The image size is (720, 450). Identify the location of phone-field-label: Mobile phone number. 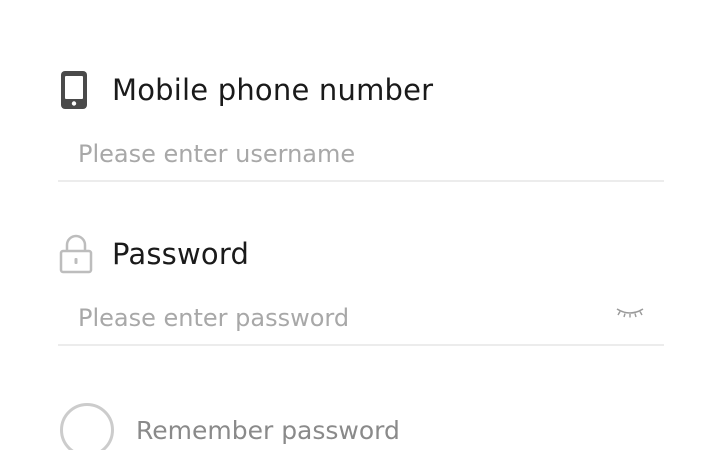
(245, 90).